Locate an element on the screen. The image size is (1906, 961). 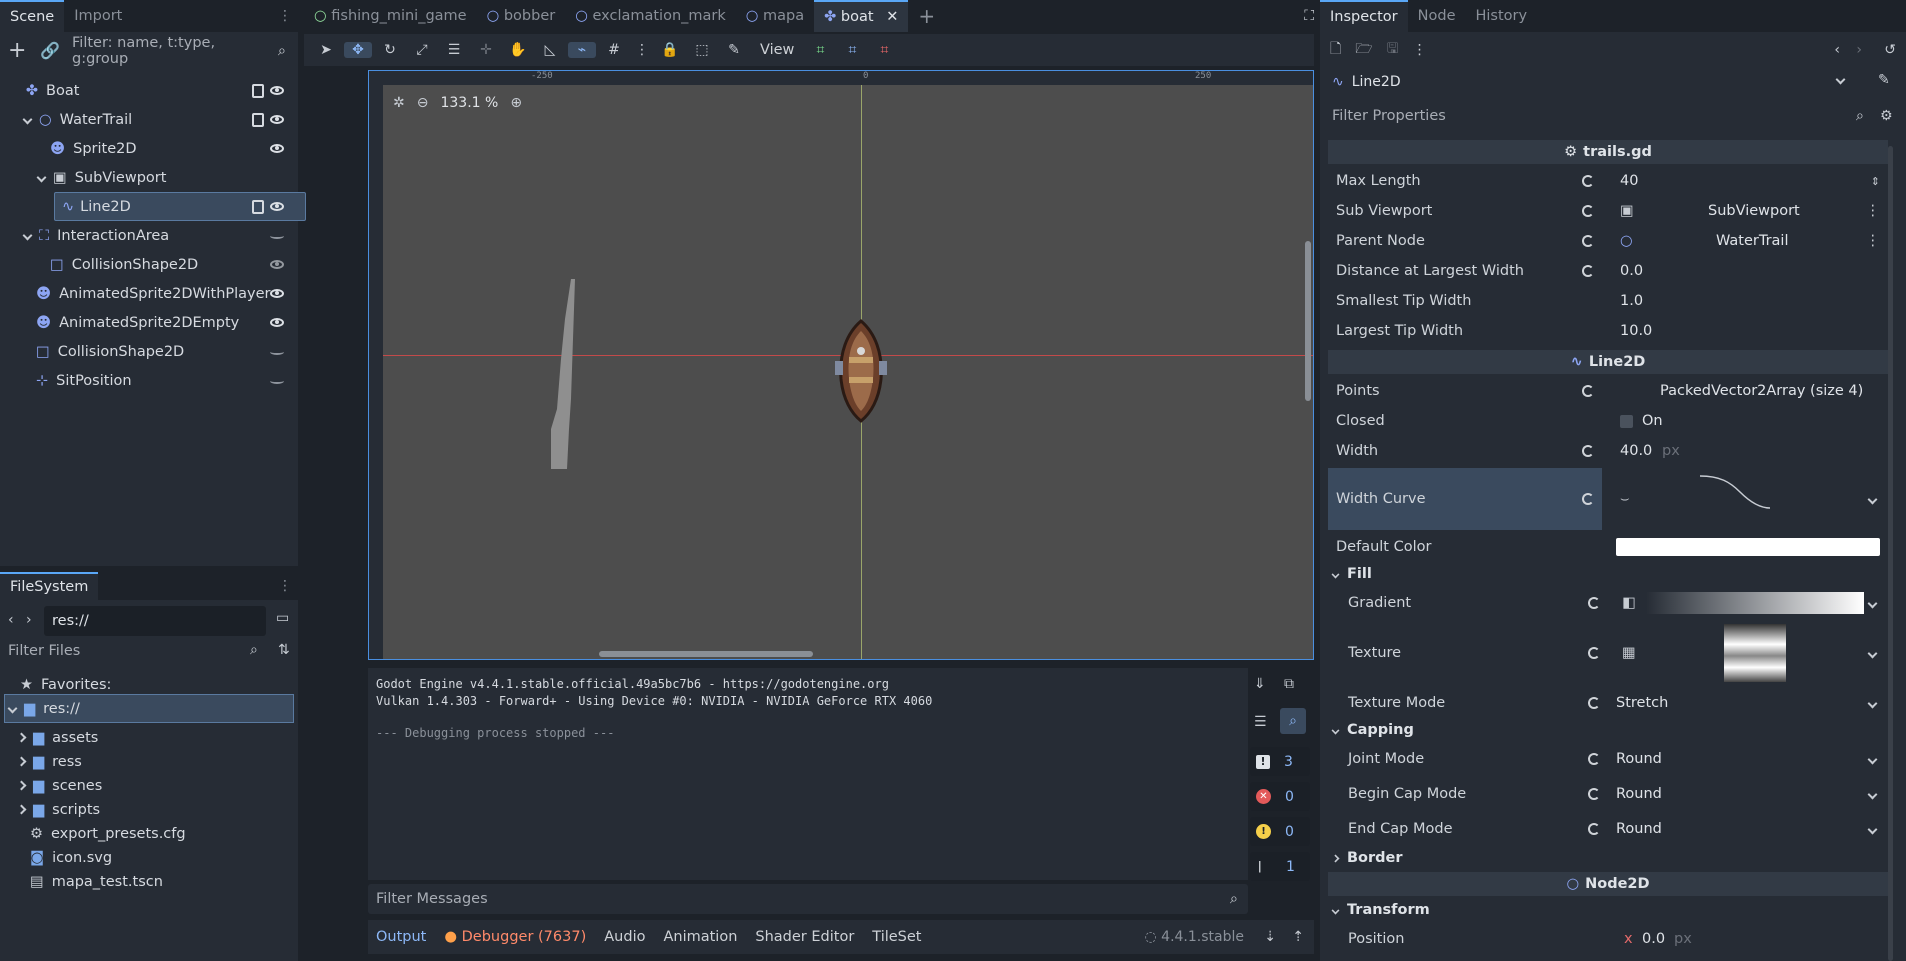
tree-item-line2d: ∿ Line2D is located at coordinates (155, 206).